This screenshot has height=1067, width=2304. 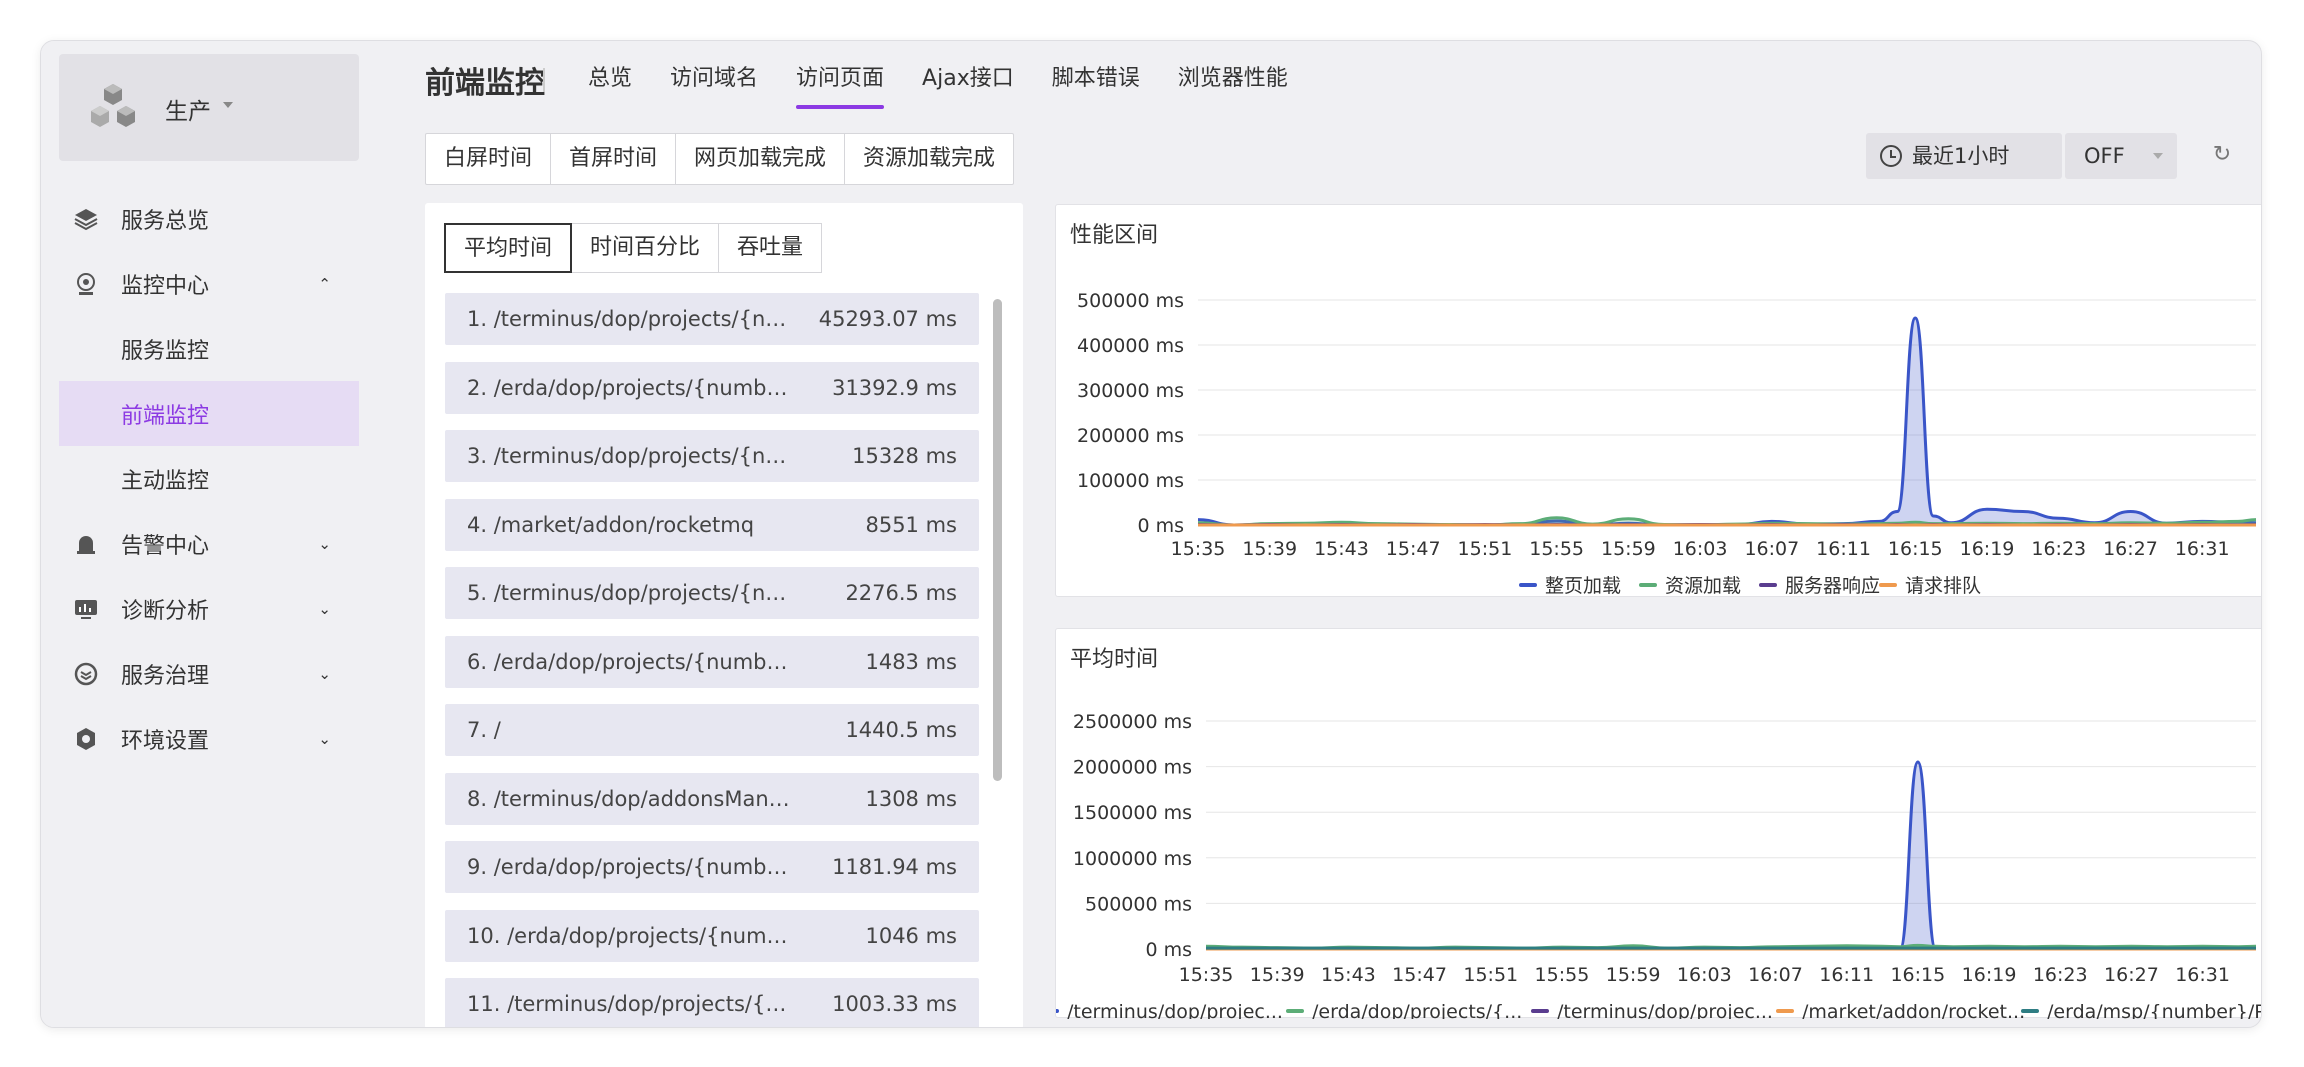 What do you see at coordinates (929, 159) in the screenshot?
I see `metric-tab-resource-load: 资源加载完成` at bounding box center [929, 159].